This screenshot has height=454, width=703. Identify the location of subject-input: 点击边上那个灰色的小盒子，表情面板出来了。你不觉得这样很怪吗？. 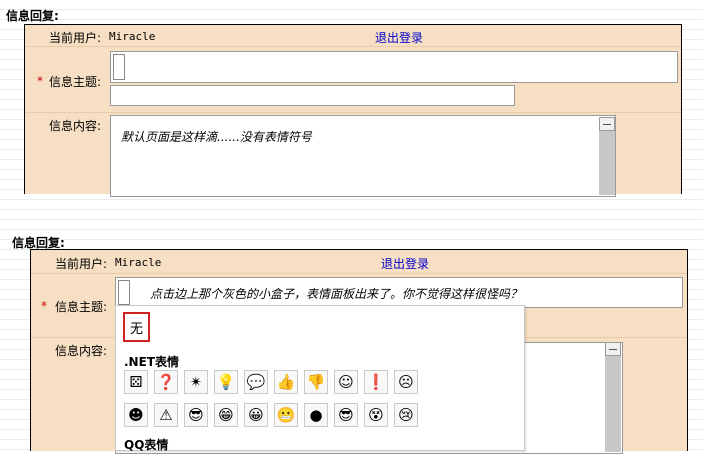
(399, 292).